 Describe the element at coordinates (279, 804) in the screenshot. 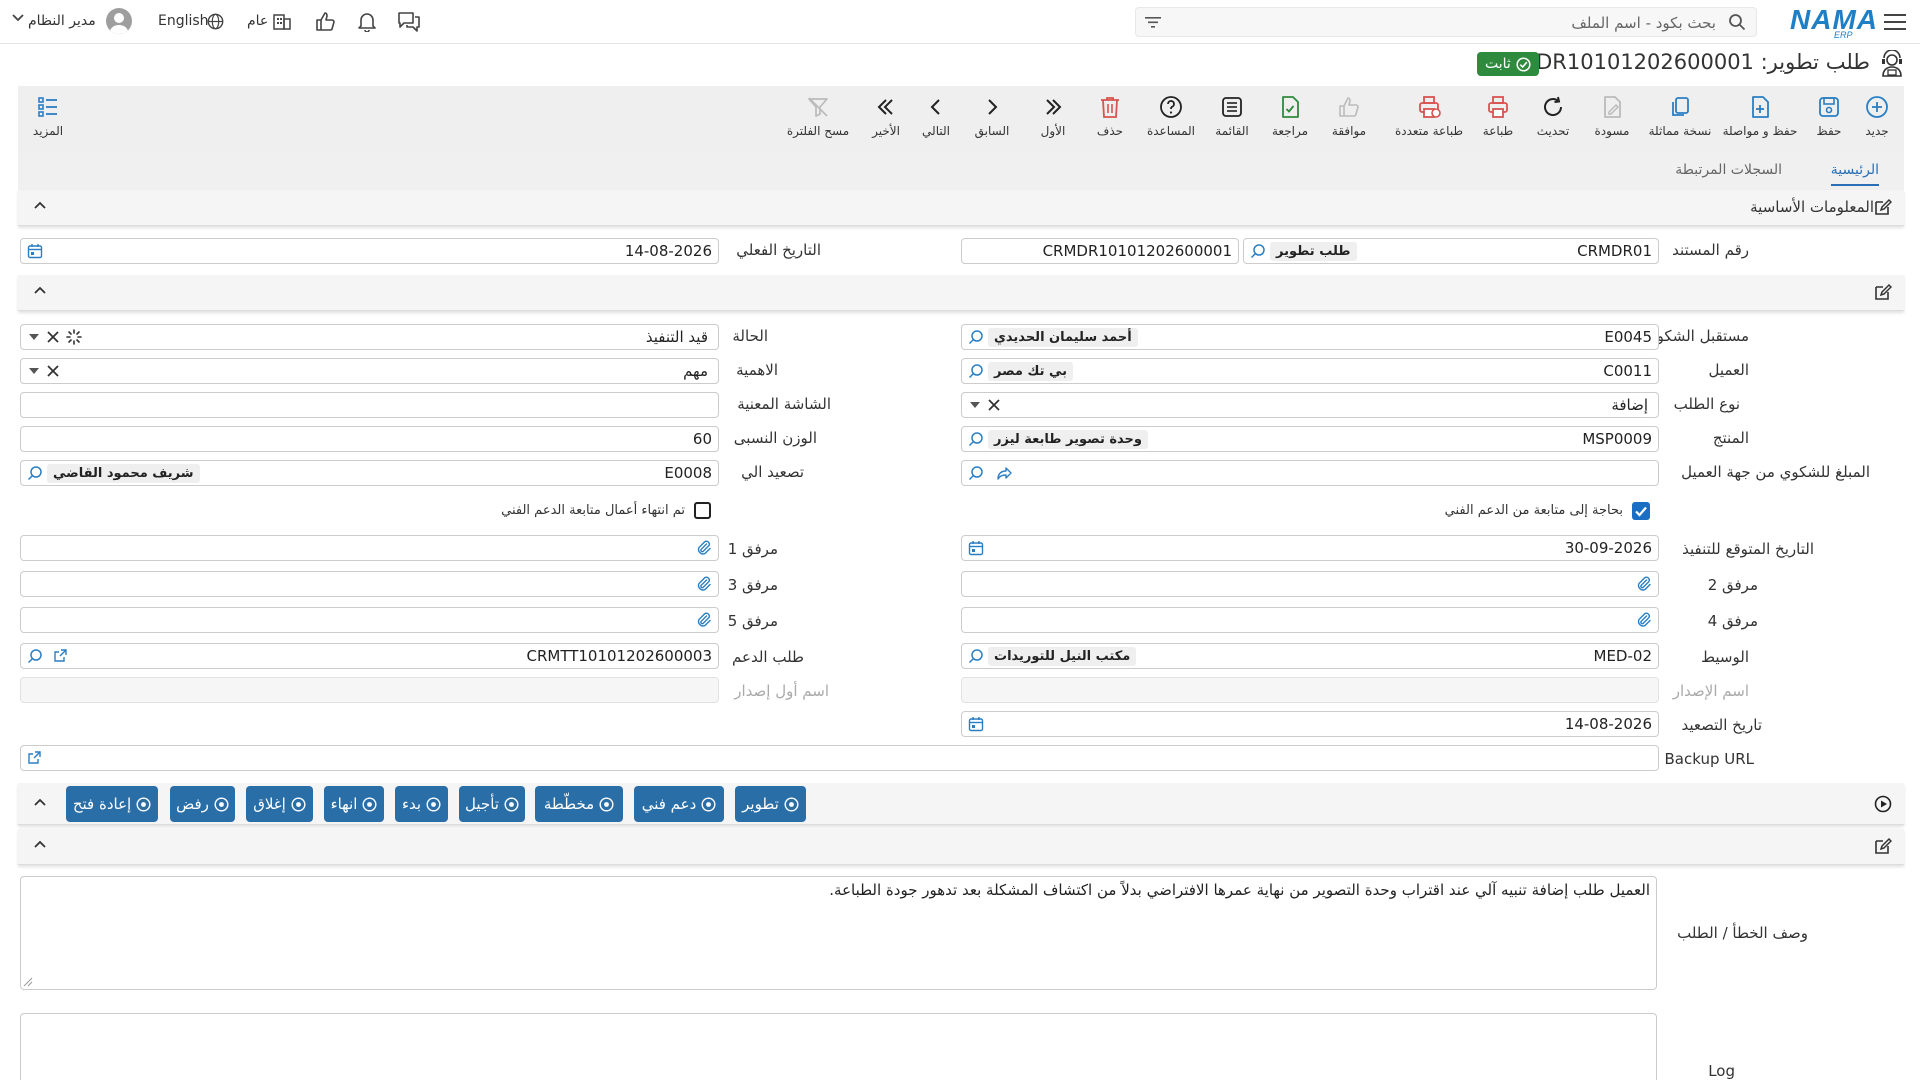

I see `close-button: إغلاق` at that location.